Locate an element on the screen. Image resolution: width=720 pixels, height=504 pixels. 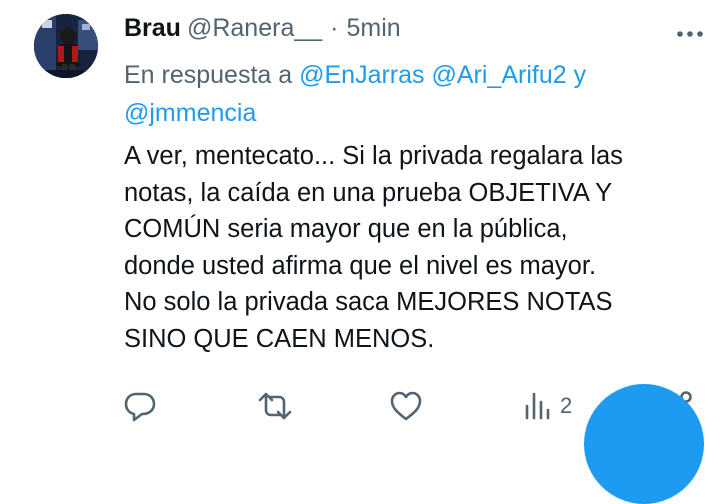
heart-icon is located at coordinates (406, 406).